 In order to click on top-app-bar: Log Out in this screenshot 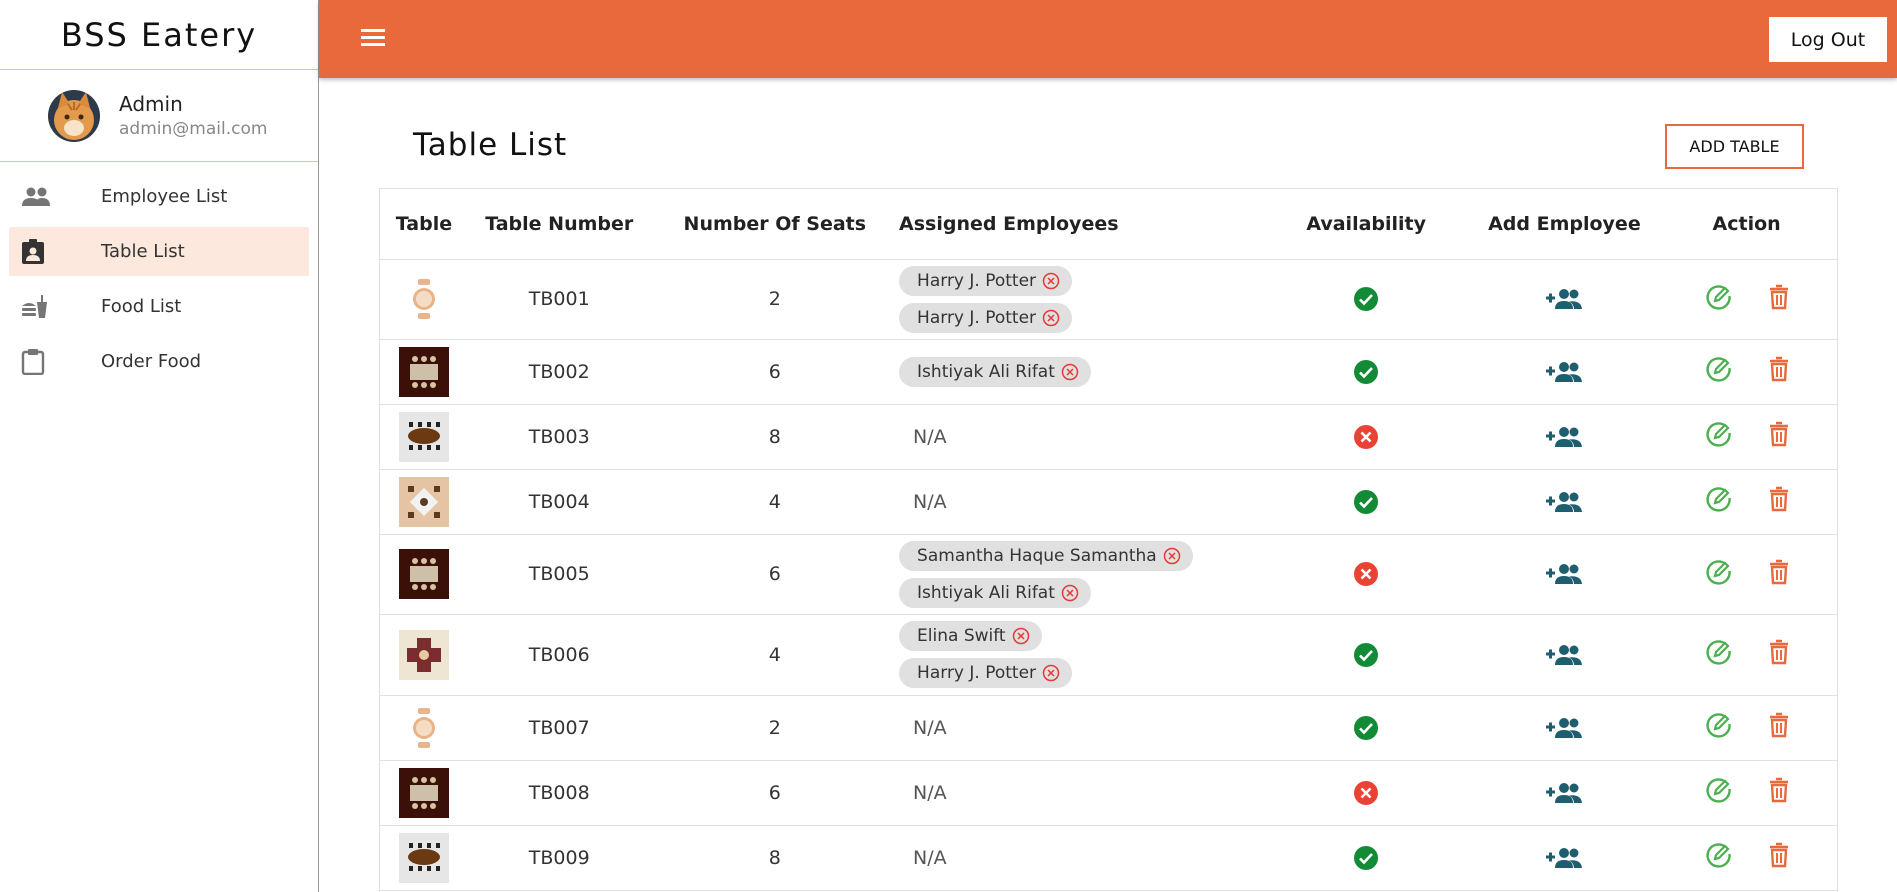, I will do `click(1108, 39)`.